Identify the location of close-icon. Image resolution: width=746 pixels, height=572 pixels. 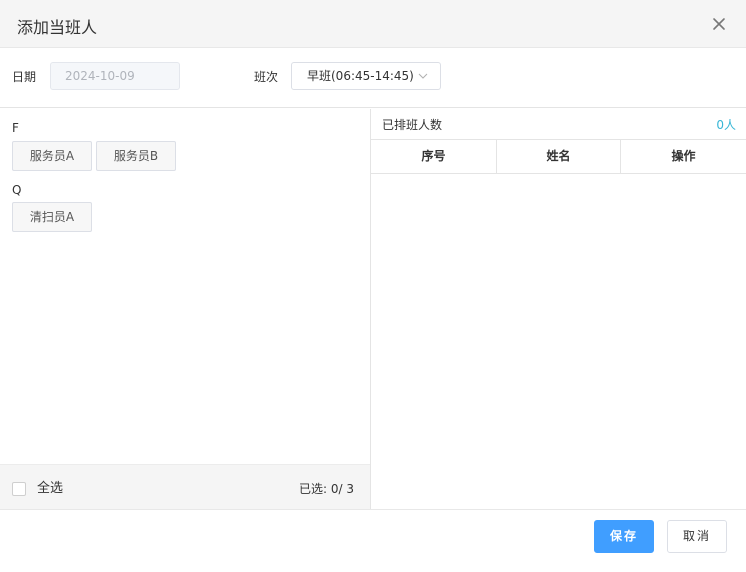
(719, 24).